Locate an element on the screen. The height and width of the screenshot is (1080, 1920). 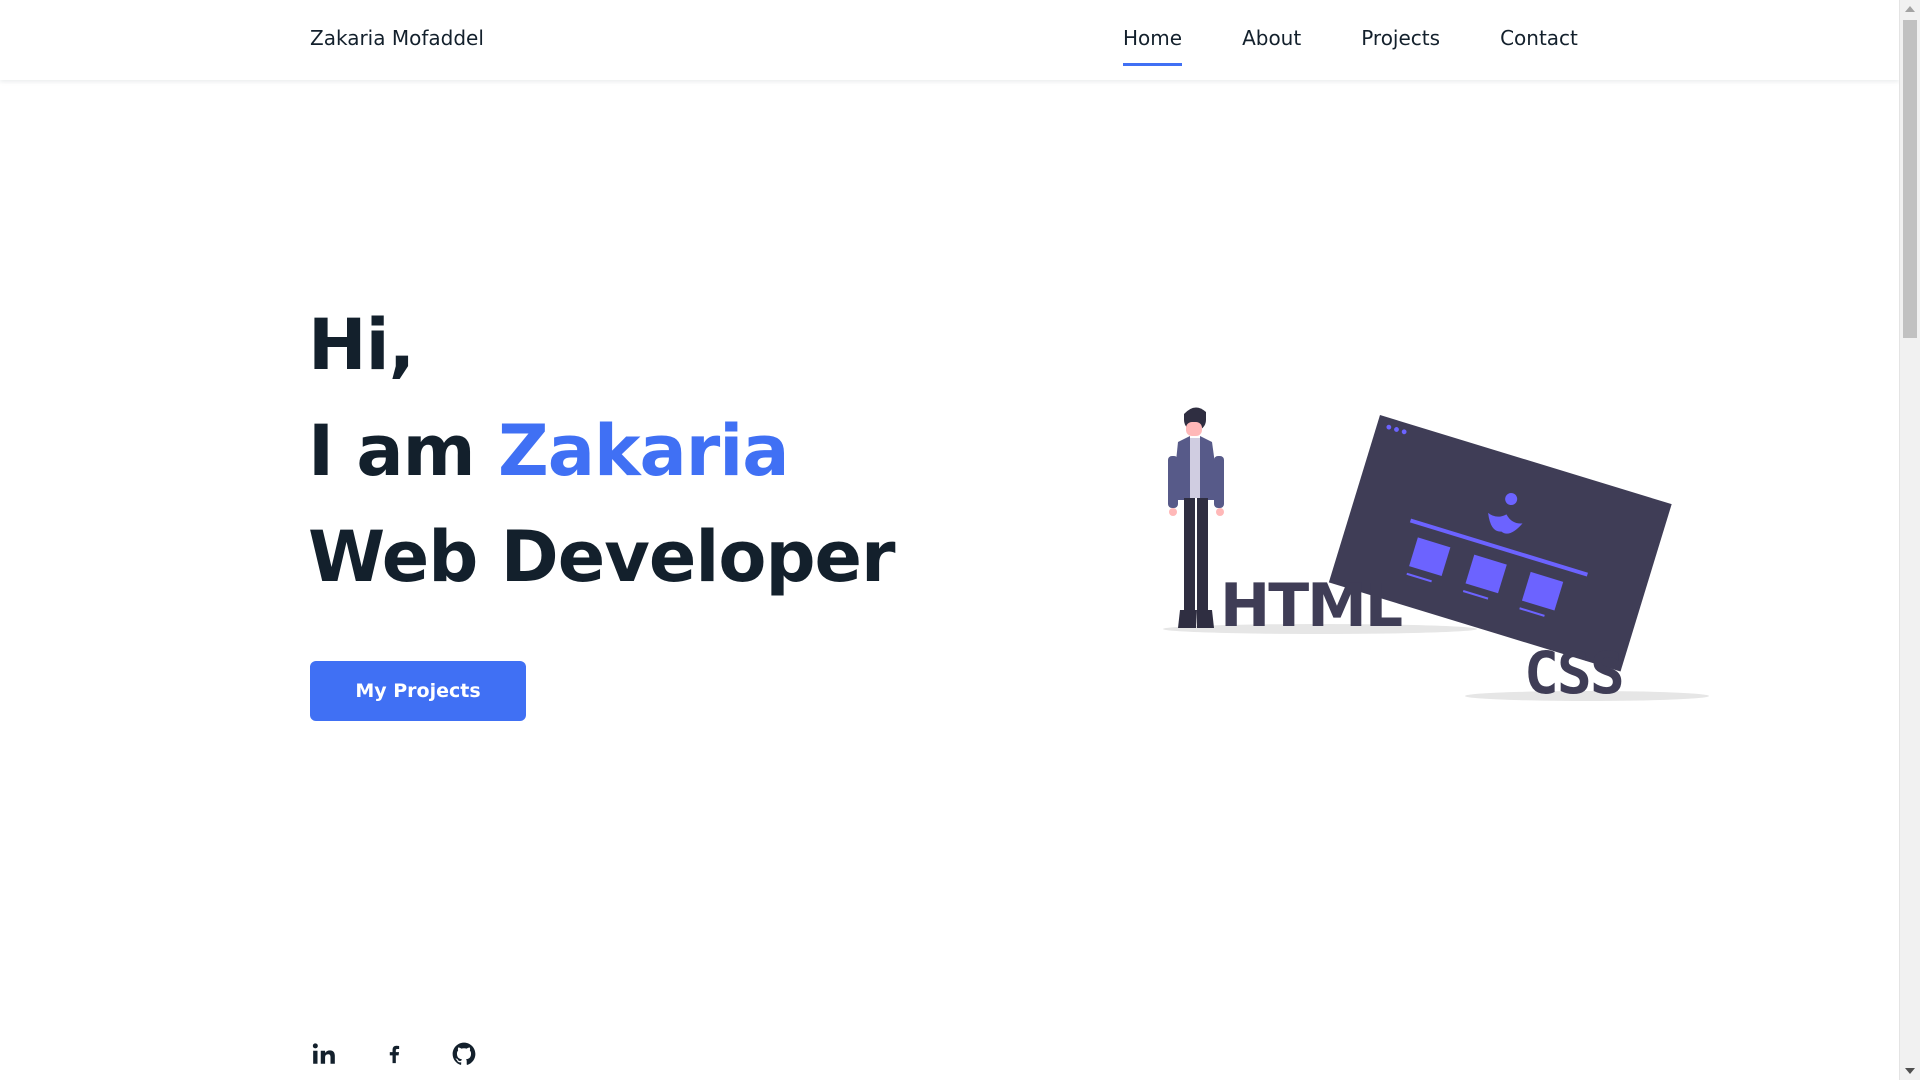
my-projects-button: My Projects is located at coordinates (418, 691).